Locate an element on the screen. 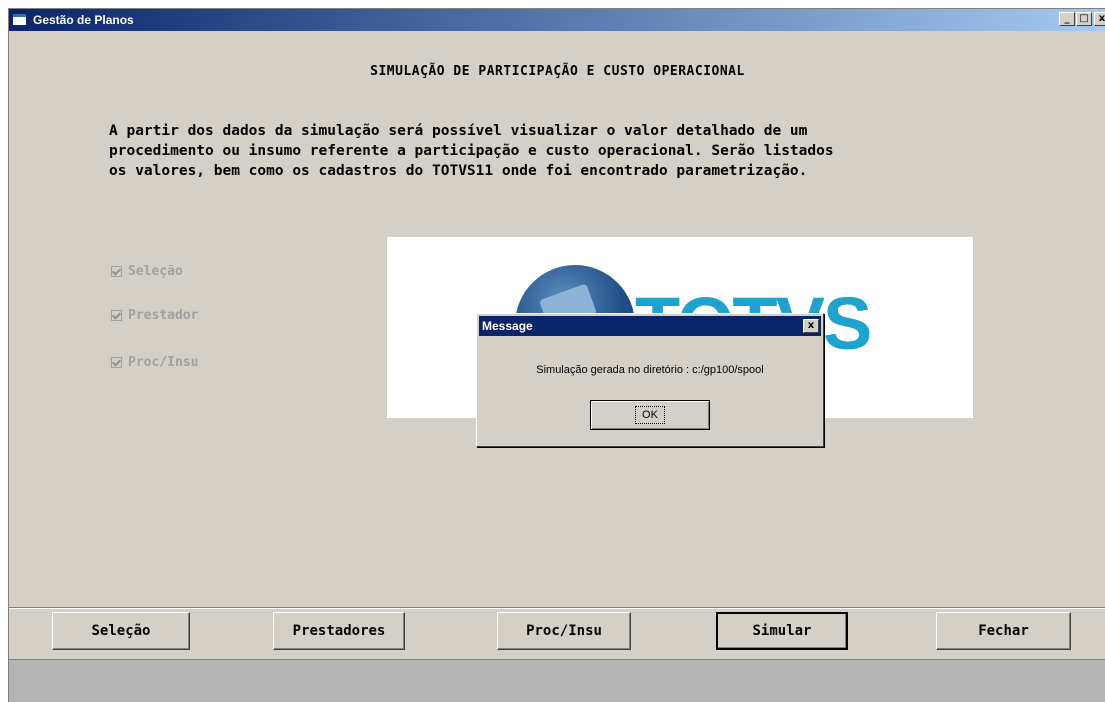  checkbox-proc-insu: Proc/Insu is located at coordinates (154, 362).